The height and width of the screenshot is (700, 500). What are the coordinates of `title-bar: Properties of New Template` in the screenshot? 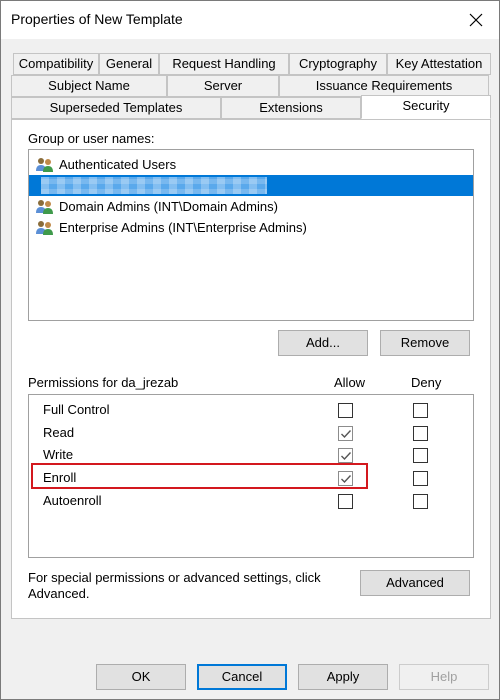 It's located at (250, 20).